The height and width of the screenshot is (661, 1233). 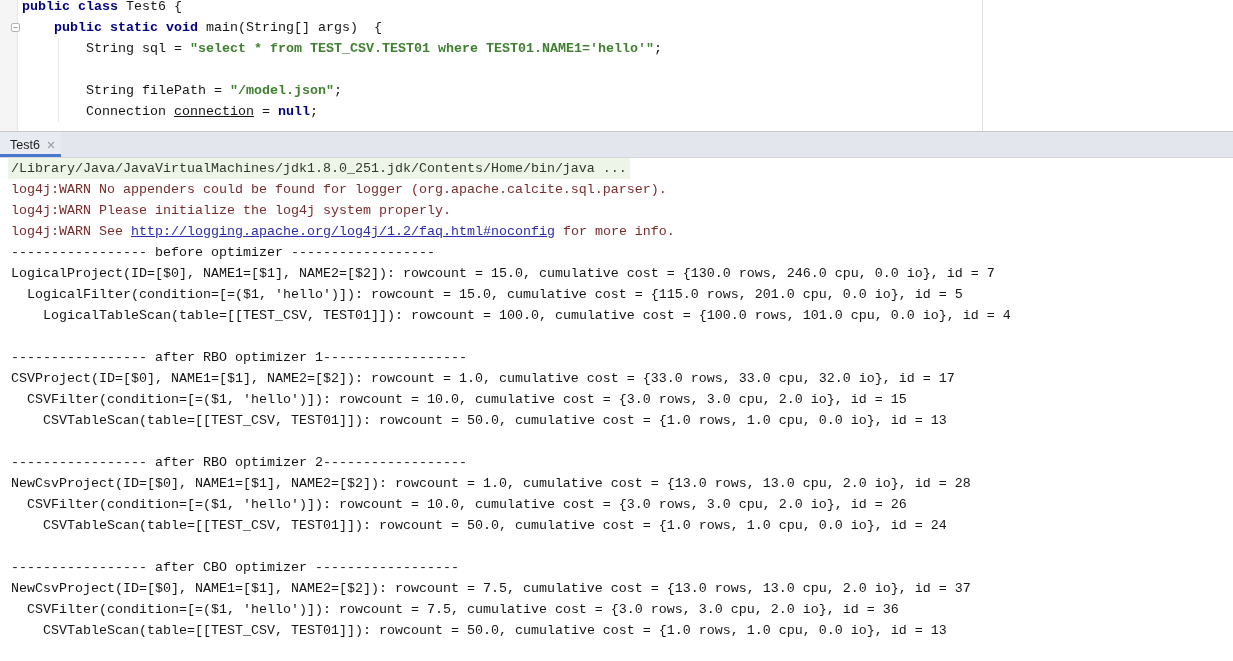 What do you see at coordinates (495, 295) in the screenshot?
I see `plan-line: LogicalFilter(condition=[=($1, 'hello')]): rowcount = 15.0, cumulative cost = {115.0 rows, 201.0 cpu, 0.0 io}, id = 5` at bounding box center [495, 295].